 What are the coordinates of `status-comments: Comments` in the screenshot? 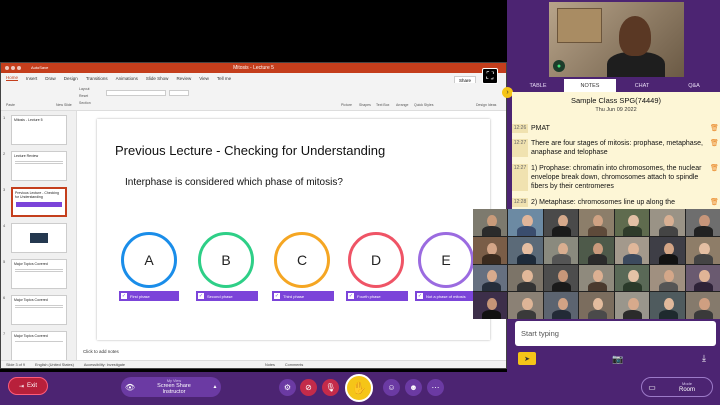 It's located at (294, 365).